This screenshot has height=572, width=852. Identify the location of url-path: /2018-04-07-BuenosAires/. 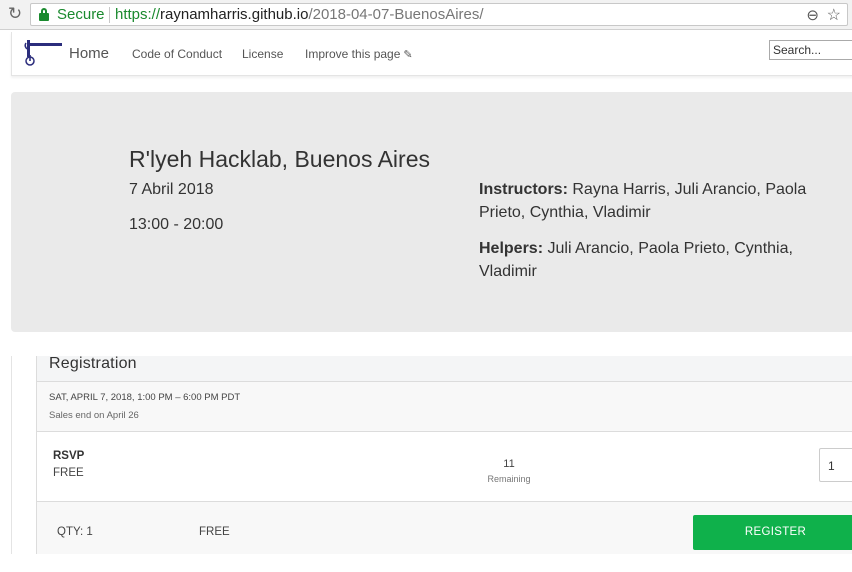
(396, 14).